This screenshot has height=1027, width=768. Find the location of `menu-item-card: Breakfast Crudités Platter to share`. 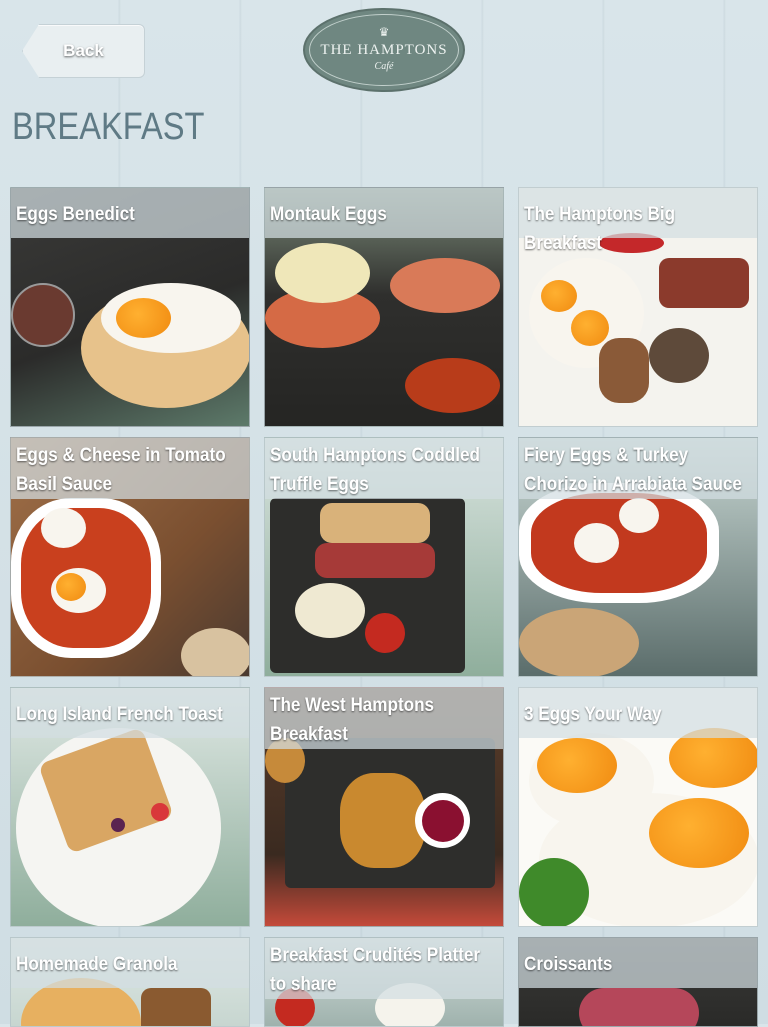

menu-item-card: Breakfast Crudités Platter to share is located at coordinates (384, 982).